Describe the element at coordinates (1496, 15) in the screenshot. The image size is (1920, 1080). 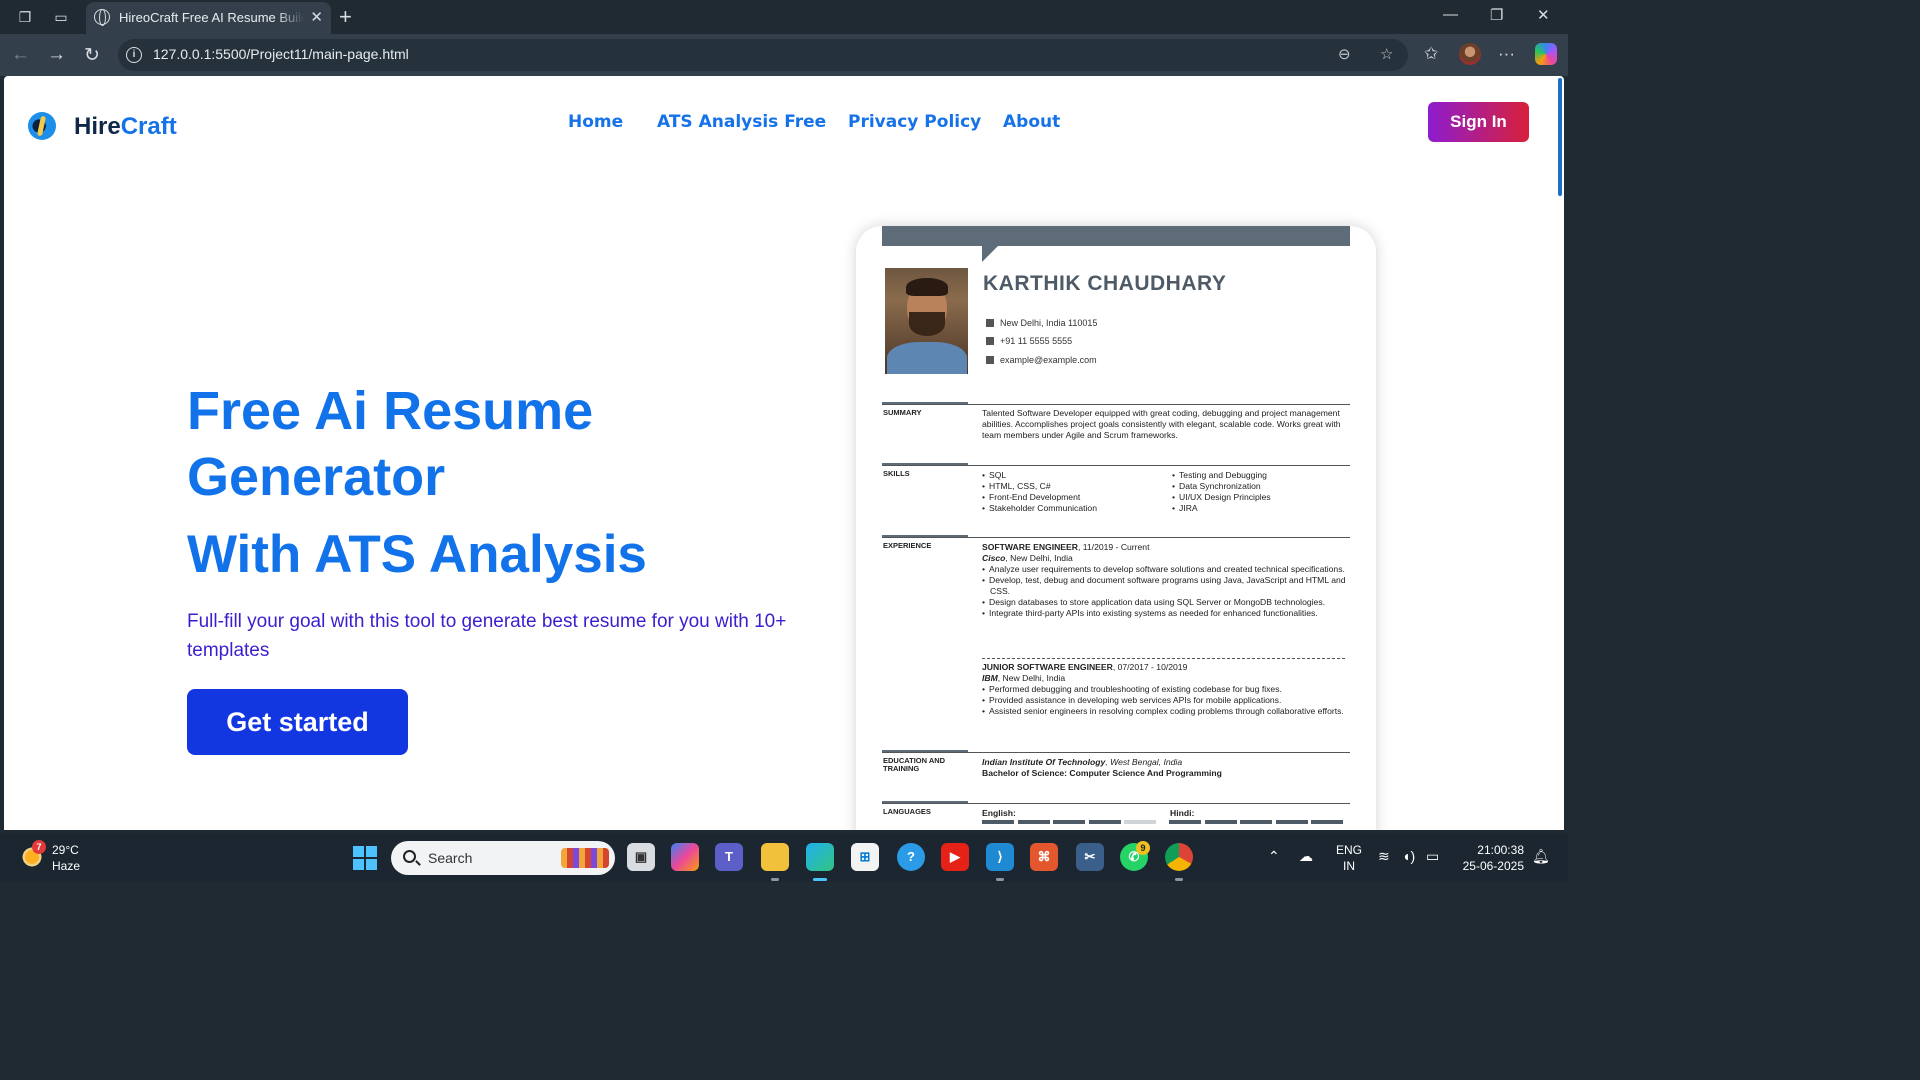
I see `restore-icon: ❐` at that location.